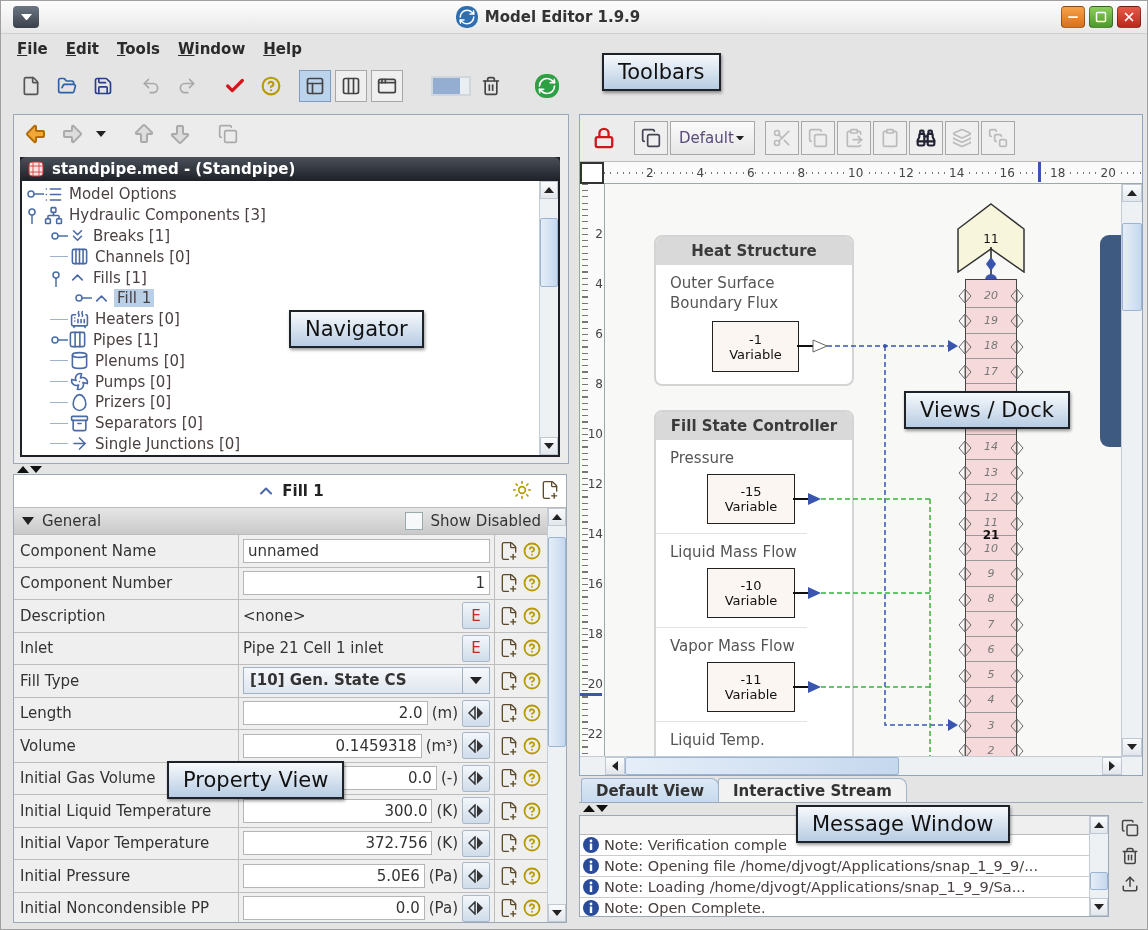 Image resolution: width=1148 pixels, height=930 pixels. What do you see at coordinates (36, 648) in the screenshot?
I see `property-label: Inlet` at bounding box center [36, 648].